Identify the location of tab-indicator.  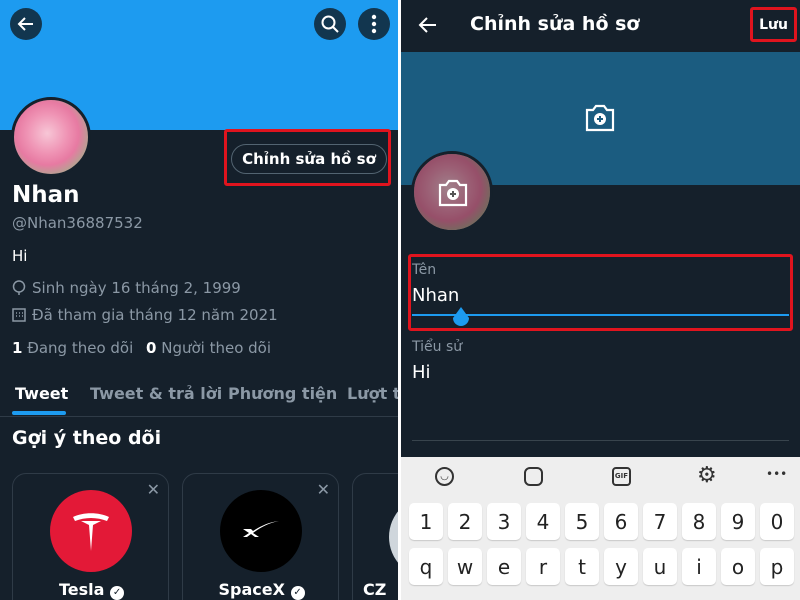
(39, 413).